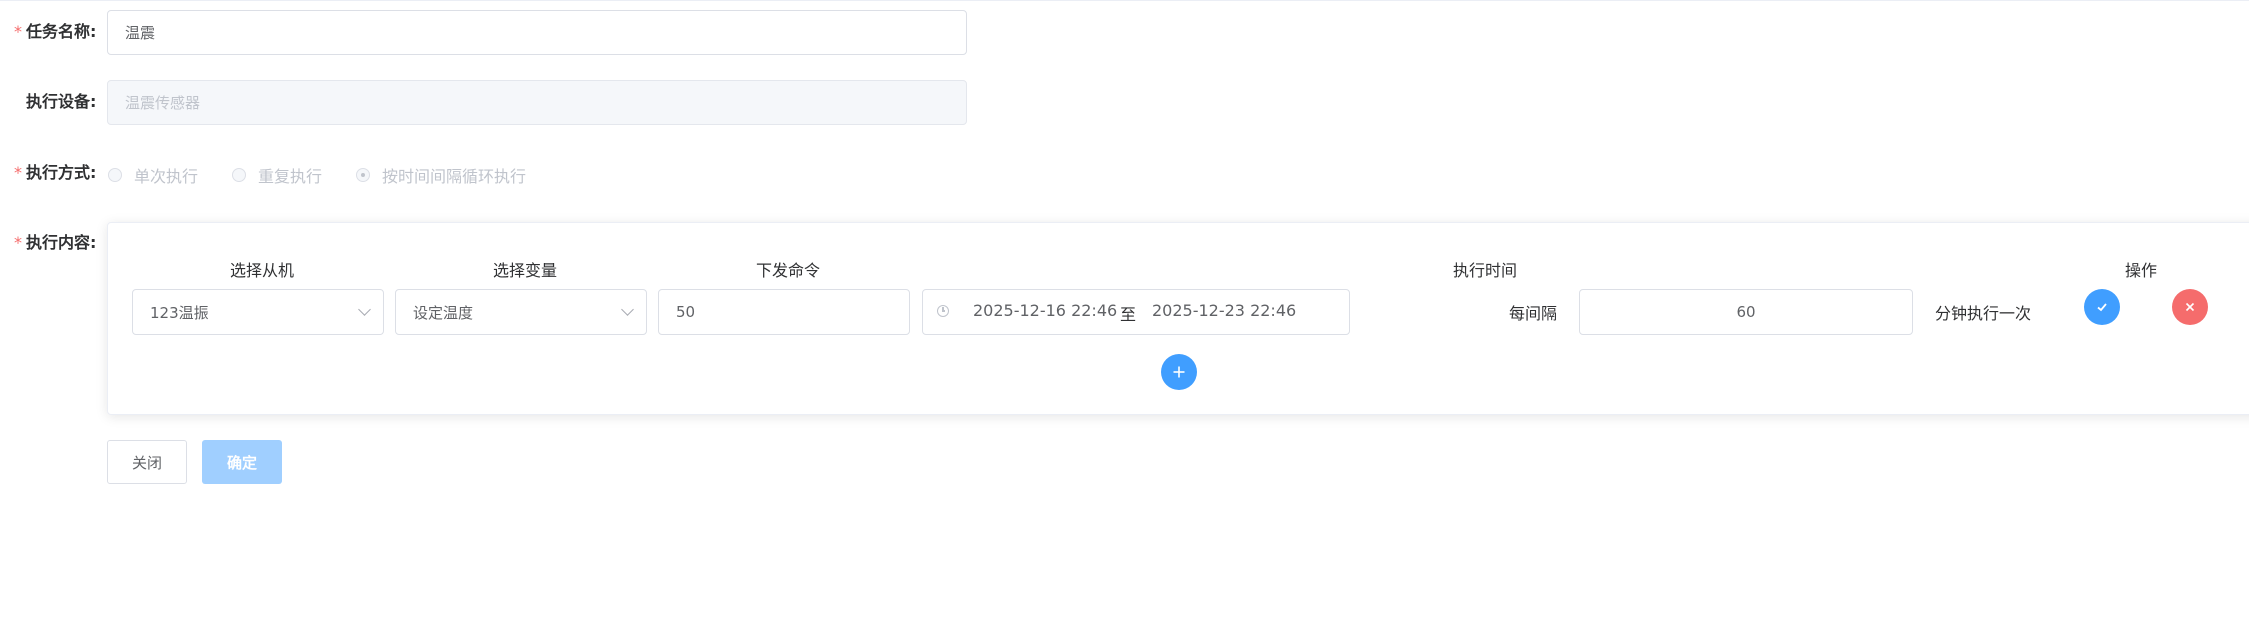 The image size is (2249, 644). What do you see at coordinates (258, 312) in the screenshot?
I see `slave-select: 123温振` at bounding box center [258, 312].